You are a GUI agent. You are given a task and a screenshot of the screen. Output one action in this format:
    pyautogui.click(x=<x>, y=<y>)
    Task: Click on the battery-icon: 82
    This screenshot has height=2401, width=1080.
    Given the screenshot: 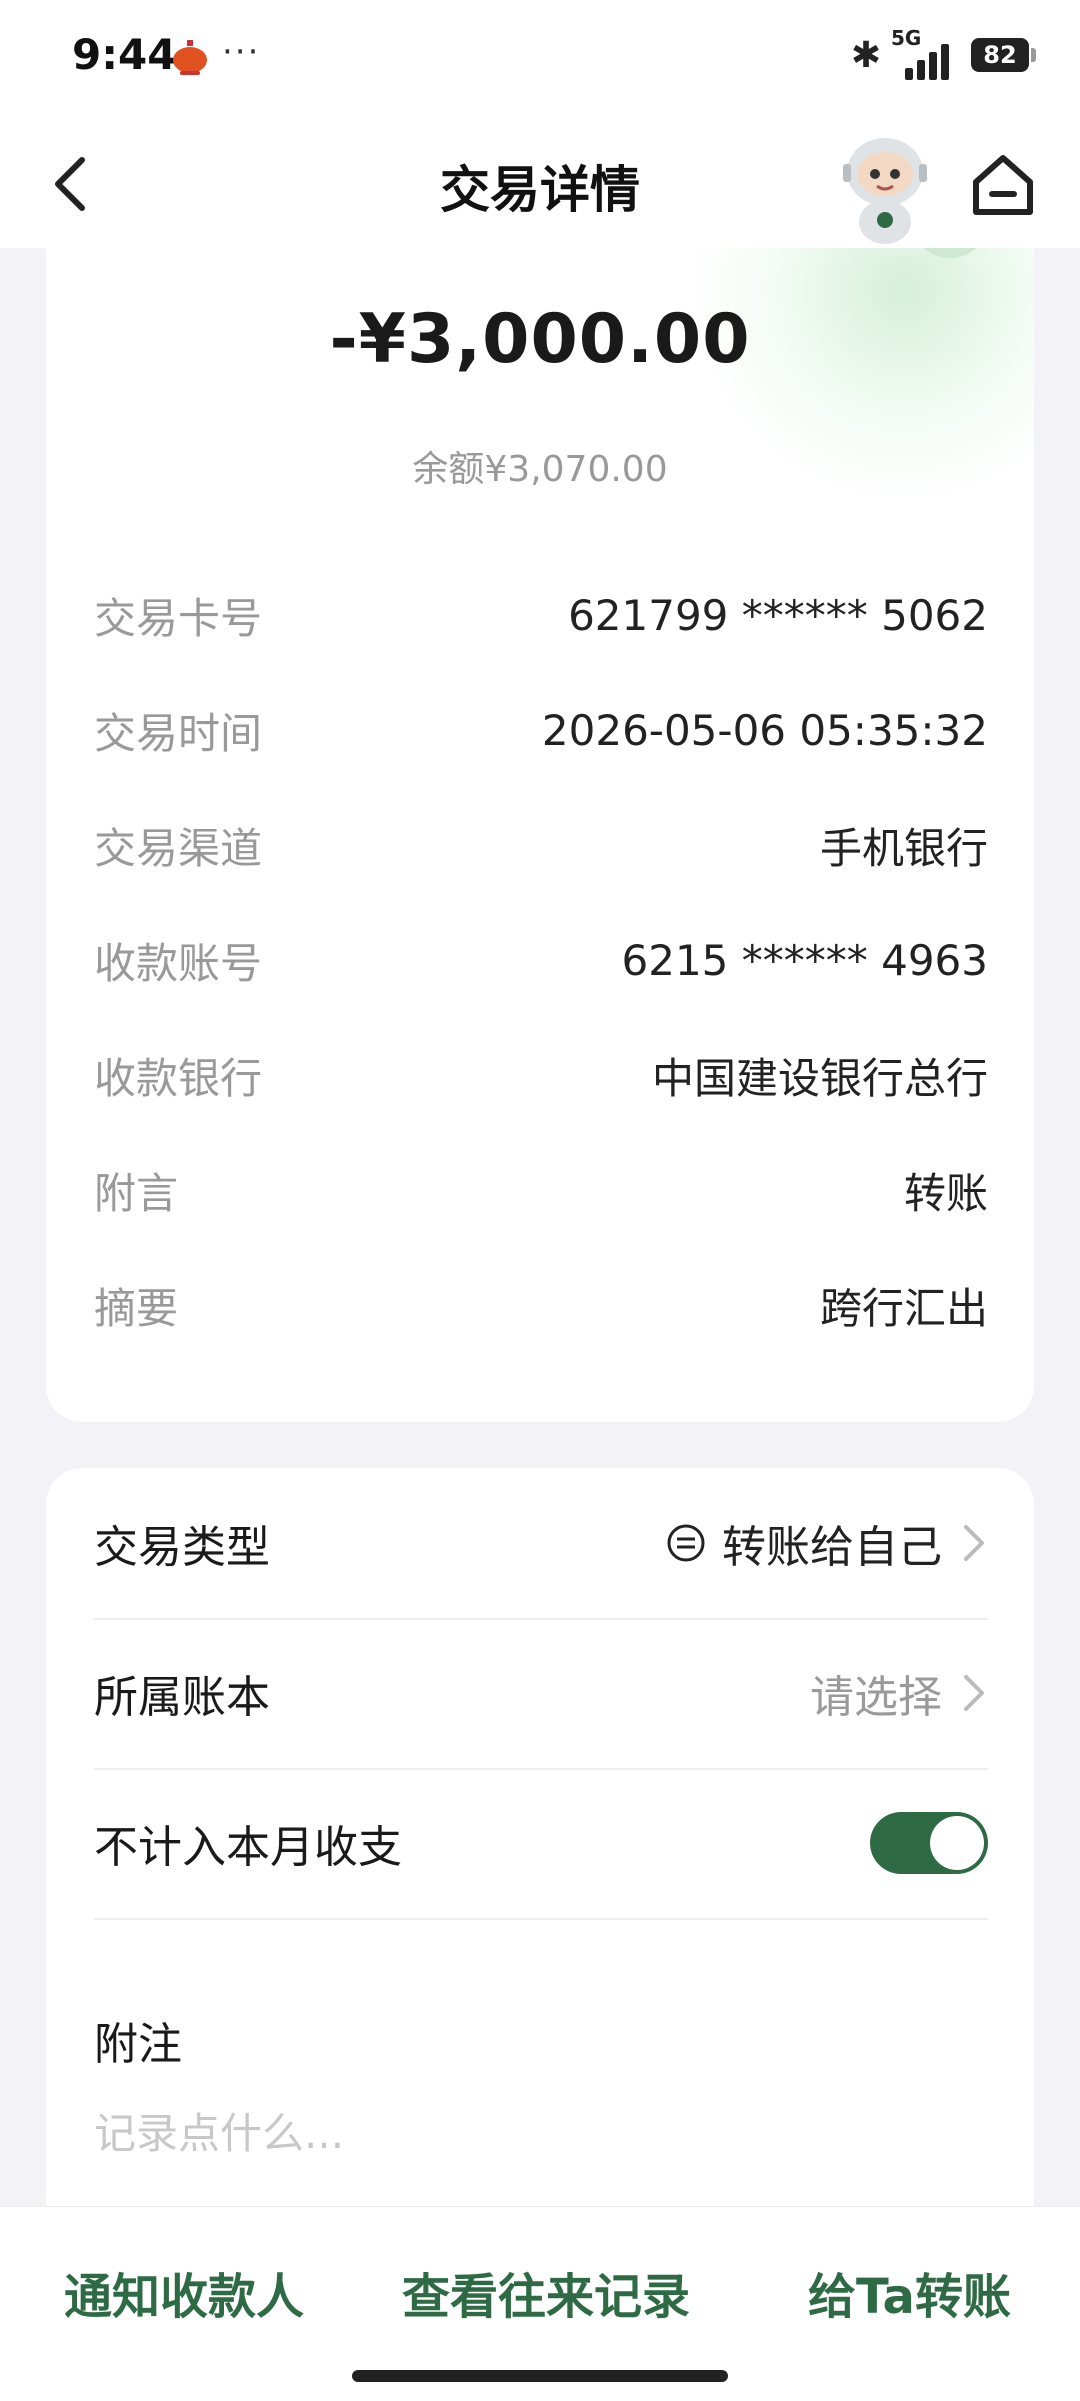 What is the action you would take?
    pyautogui.click(x=1003, y=55)
    